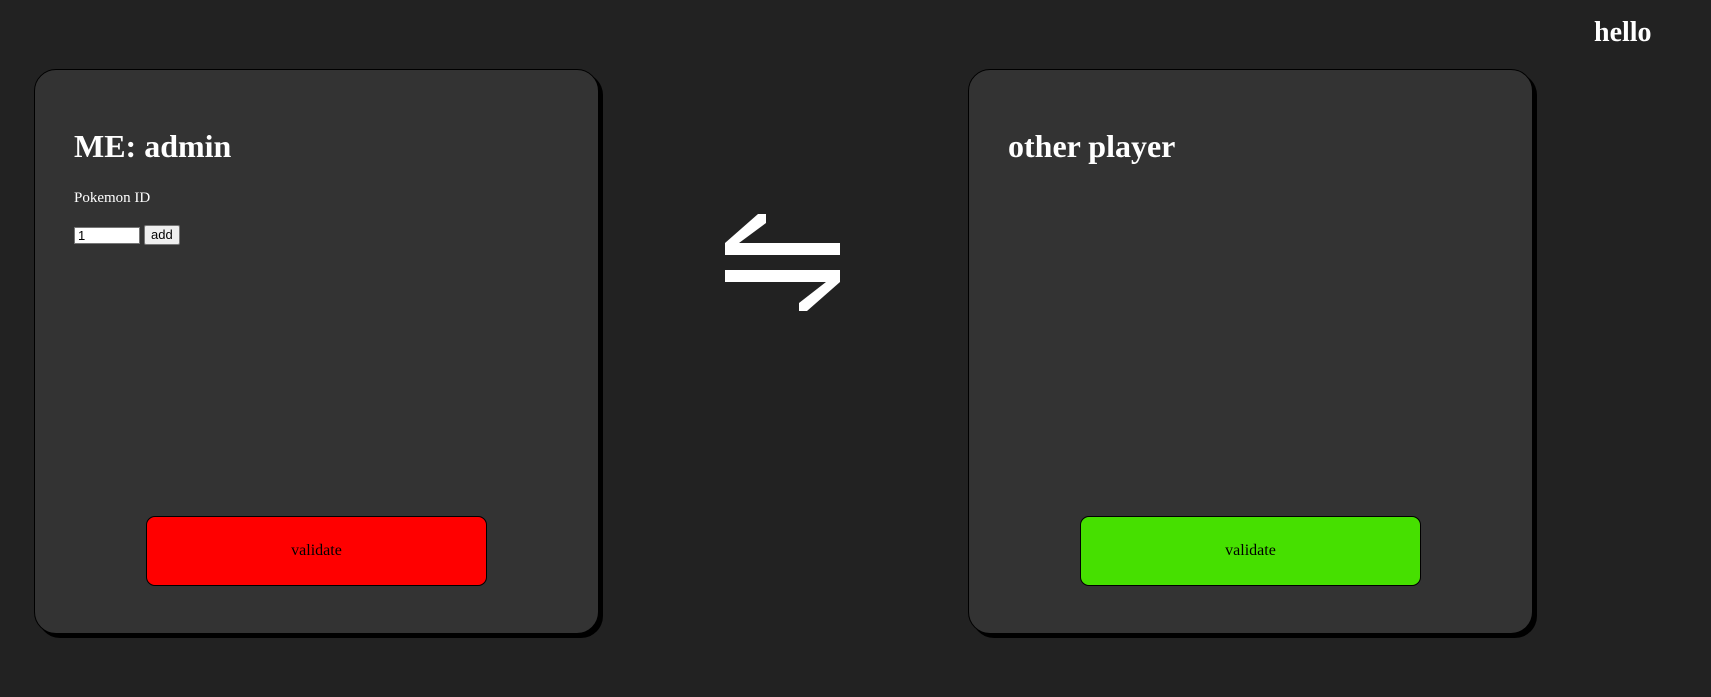  I want to click on add-pokemon-form: add, so click(127, 235).